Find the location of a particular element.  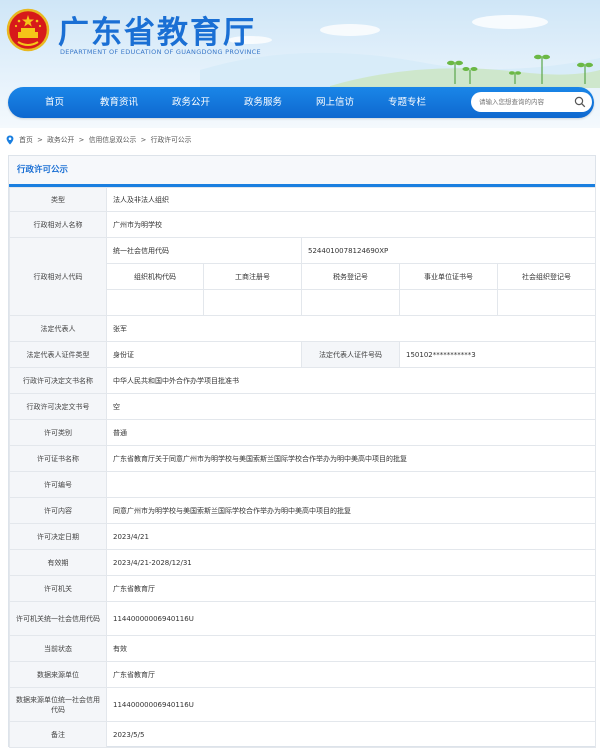

row-value: 普通 is located at coordinates (351, 432).